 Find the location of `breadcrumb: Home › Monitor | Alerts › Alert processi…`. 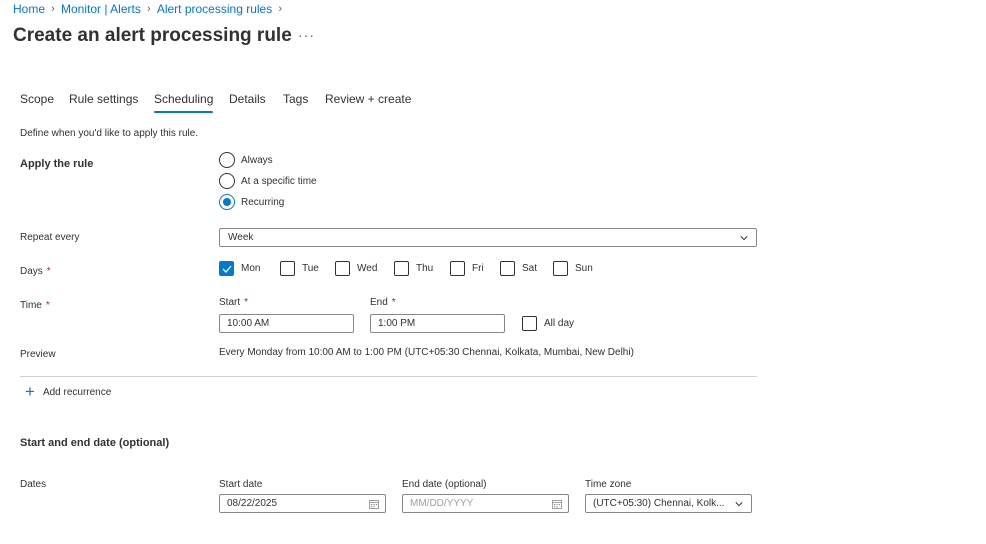

breadcrumb: Home › Monitor | Alerts › Alert processi… is located at coordinates (150, 9).